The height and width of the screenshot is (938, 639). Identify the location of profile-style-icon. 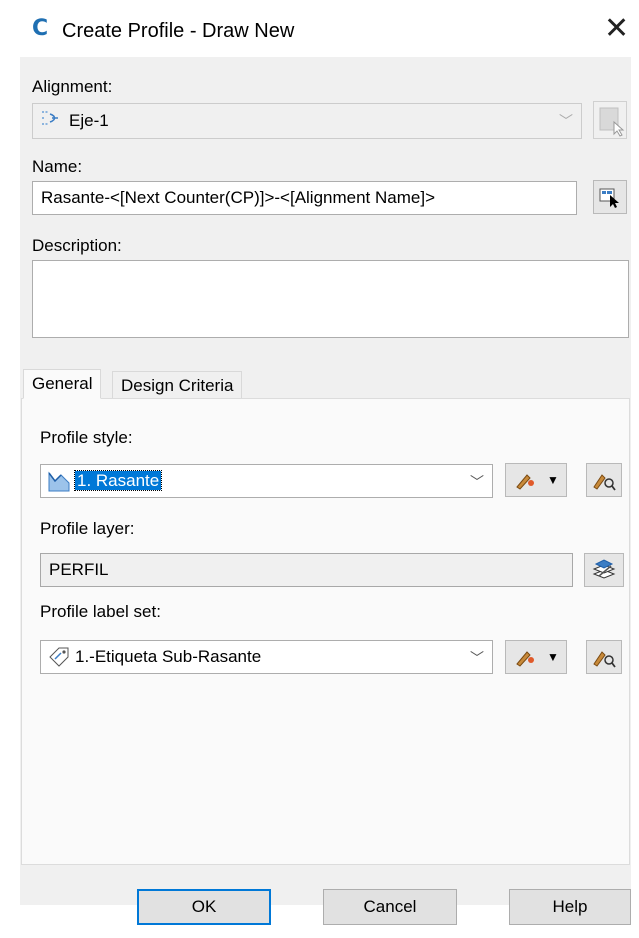
(59, 483).